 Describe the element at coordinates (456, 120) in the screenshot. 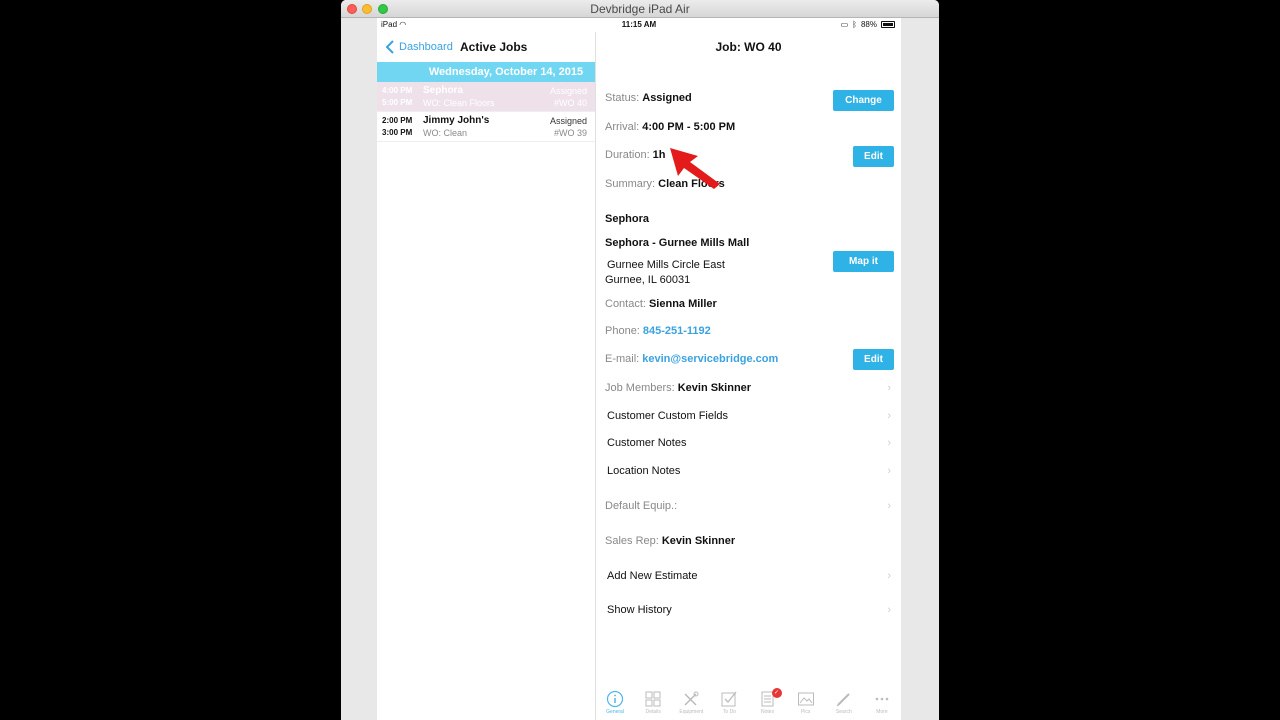

I see `job-customer-name: Jimmy John's` at that location.